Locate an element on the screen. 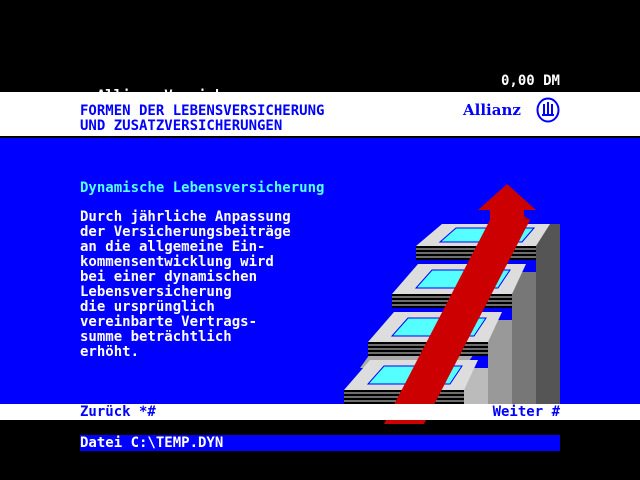  stack-wall-mid is located at coordinates (524, 338).